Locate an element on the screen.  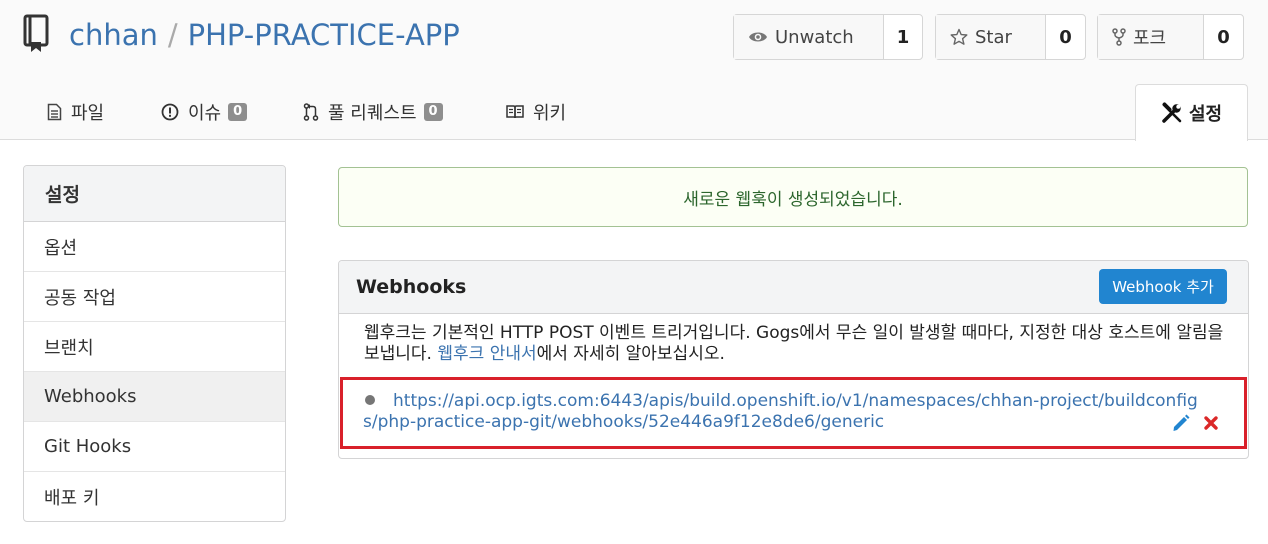
pulls-count-badge: 0 is located at coordinates (433, 112).